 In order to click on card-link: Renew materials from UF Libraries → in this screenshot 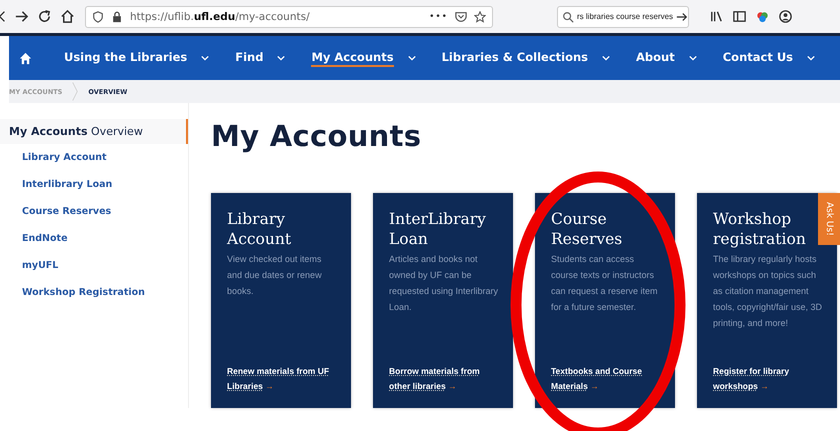, I will do `click(284, 379)`.